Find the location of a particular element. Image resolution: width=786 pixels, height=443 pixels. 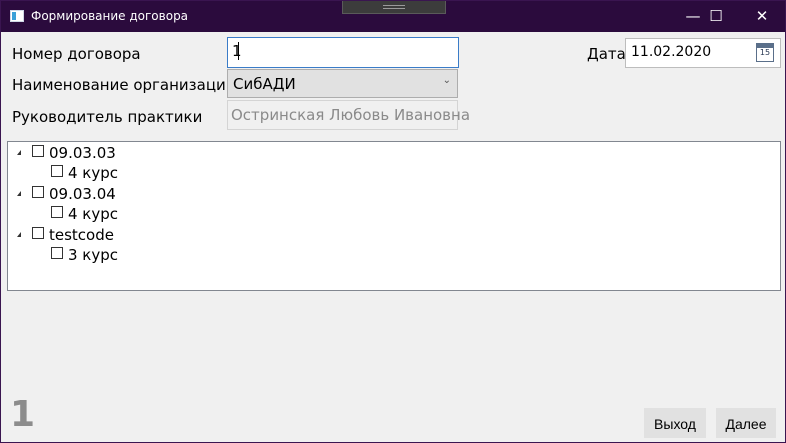

tree-node-label: 3 курс is located at coordinates (93, 255).